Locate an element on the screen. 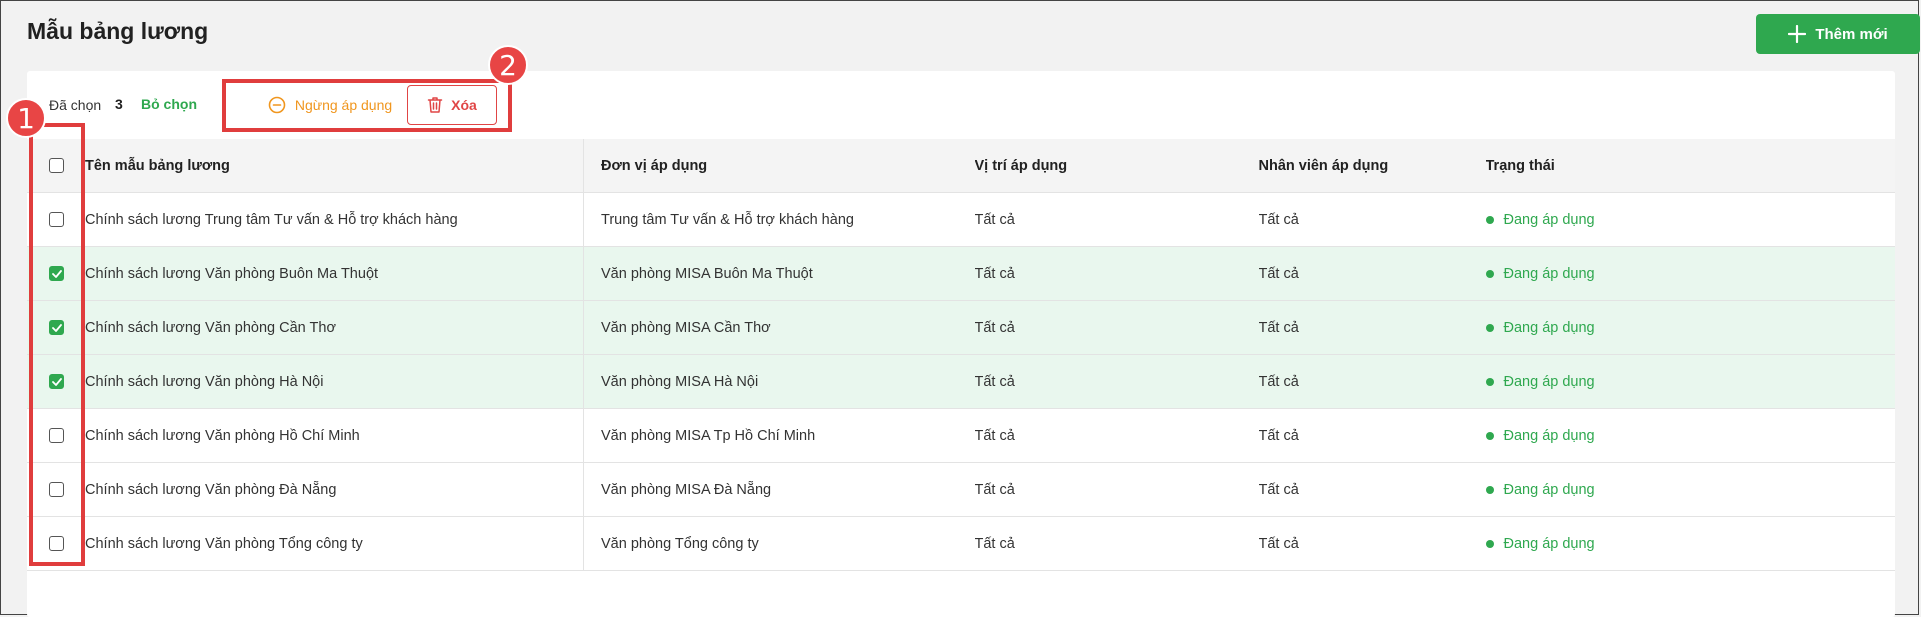 The image size is (1921, 617). cell-template-name: Chính sách lương Văn phòng Hồ Chí Minh is located at coordinates (334, 435).